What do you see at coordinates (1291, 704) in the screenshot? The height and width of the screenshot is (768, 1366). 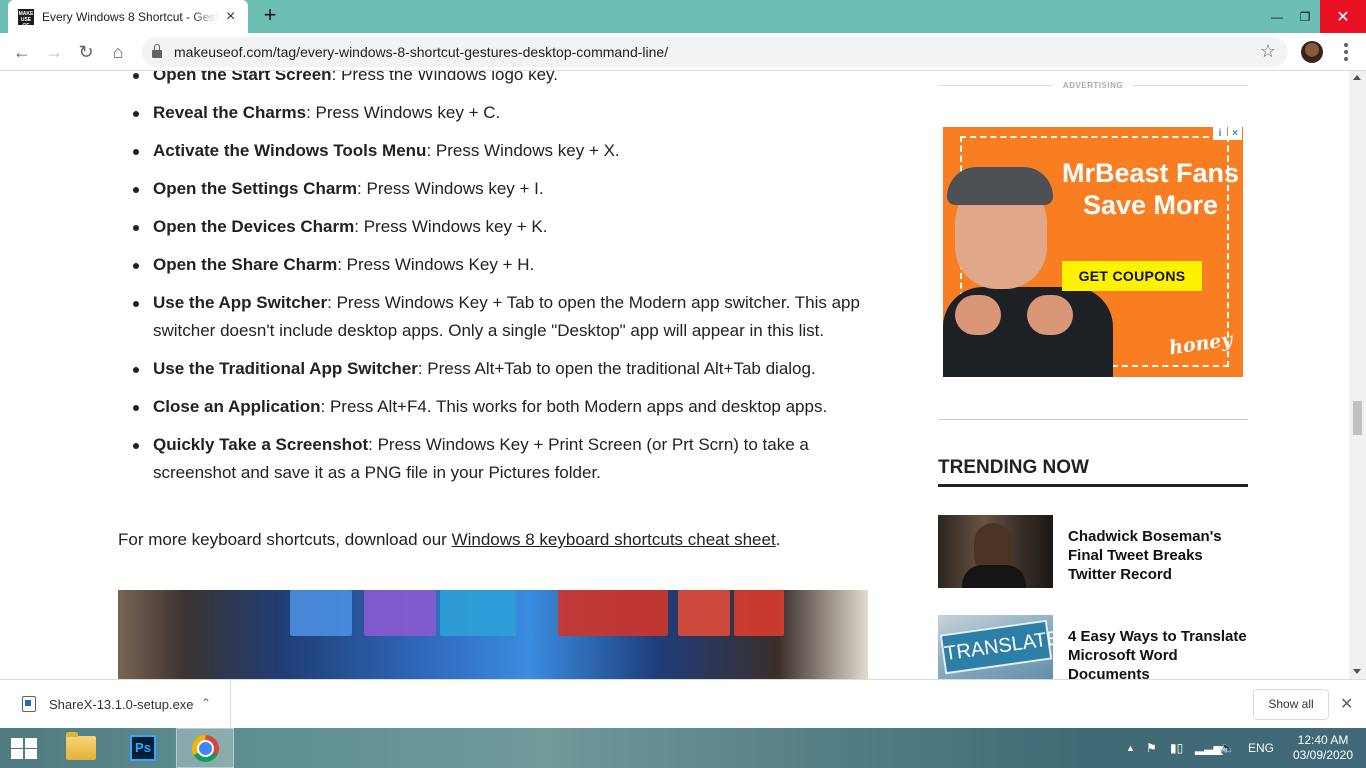 I see `show-all-button: Show all` at bounding box center [1291, 704].